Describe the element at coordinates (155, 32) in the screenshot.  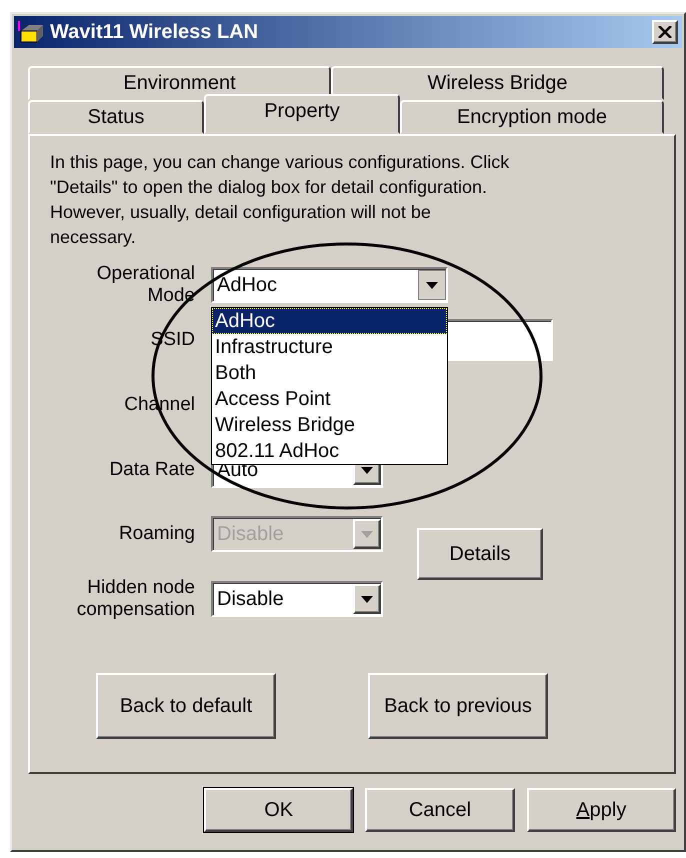
I see `window-title: Wavit11 Wireless LAN` at that location.